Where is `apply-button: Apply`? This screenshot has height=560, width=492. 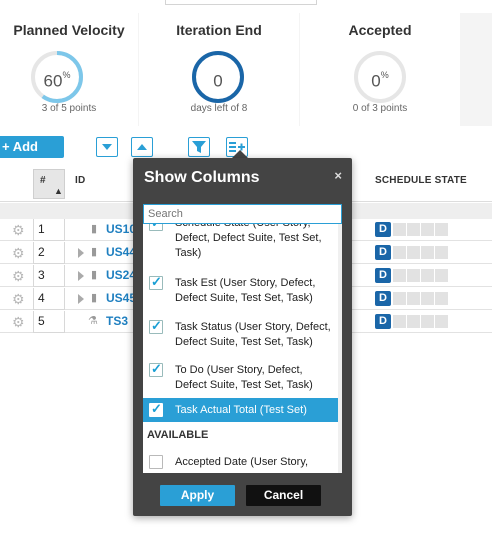 apply-button: Apply is located at coordinates (197, 495).